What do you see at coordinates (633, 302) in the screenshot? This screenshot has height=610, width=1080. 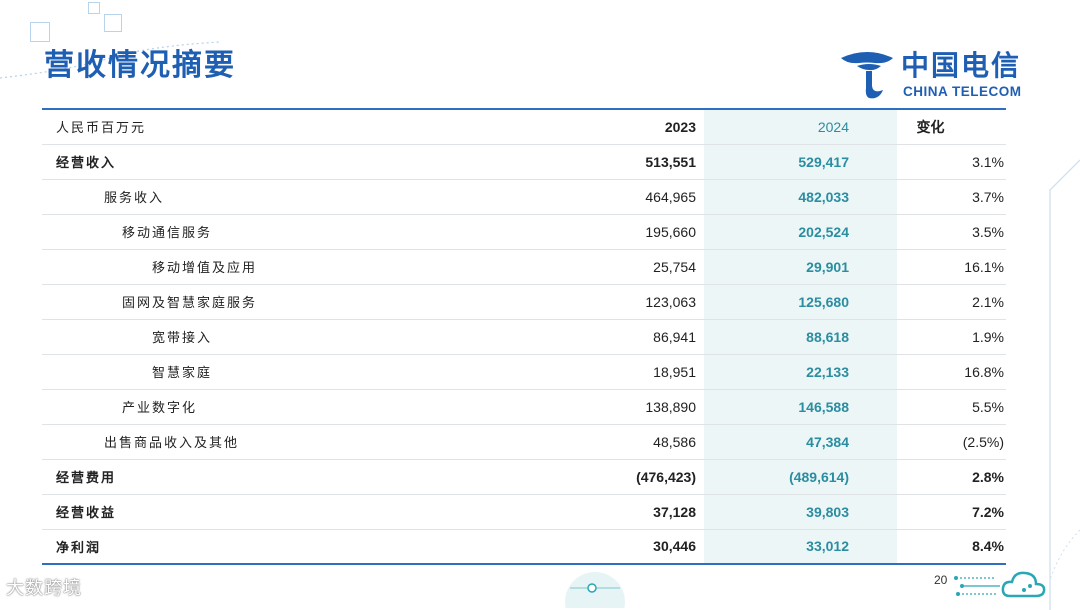 I see `value-2023: 123,063` at bounding box center [633, 302].